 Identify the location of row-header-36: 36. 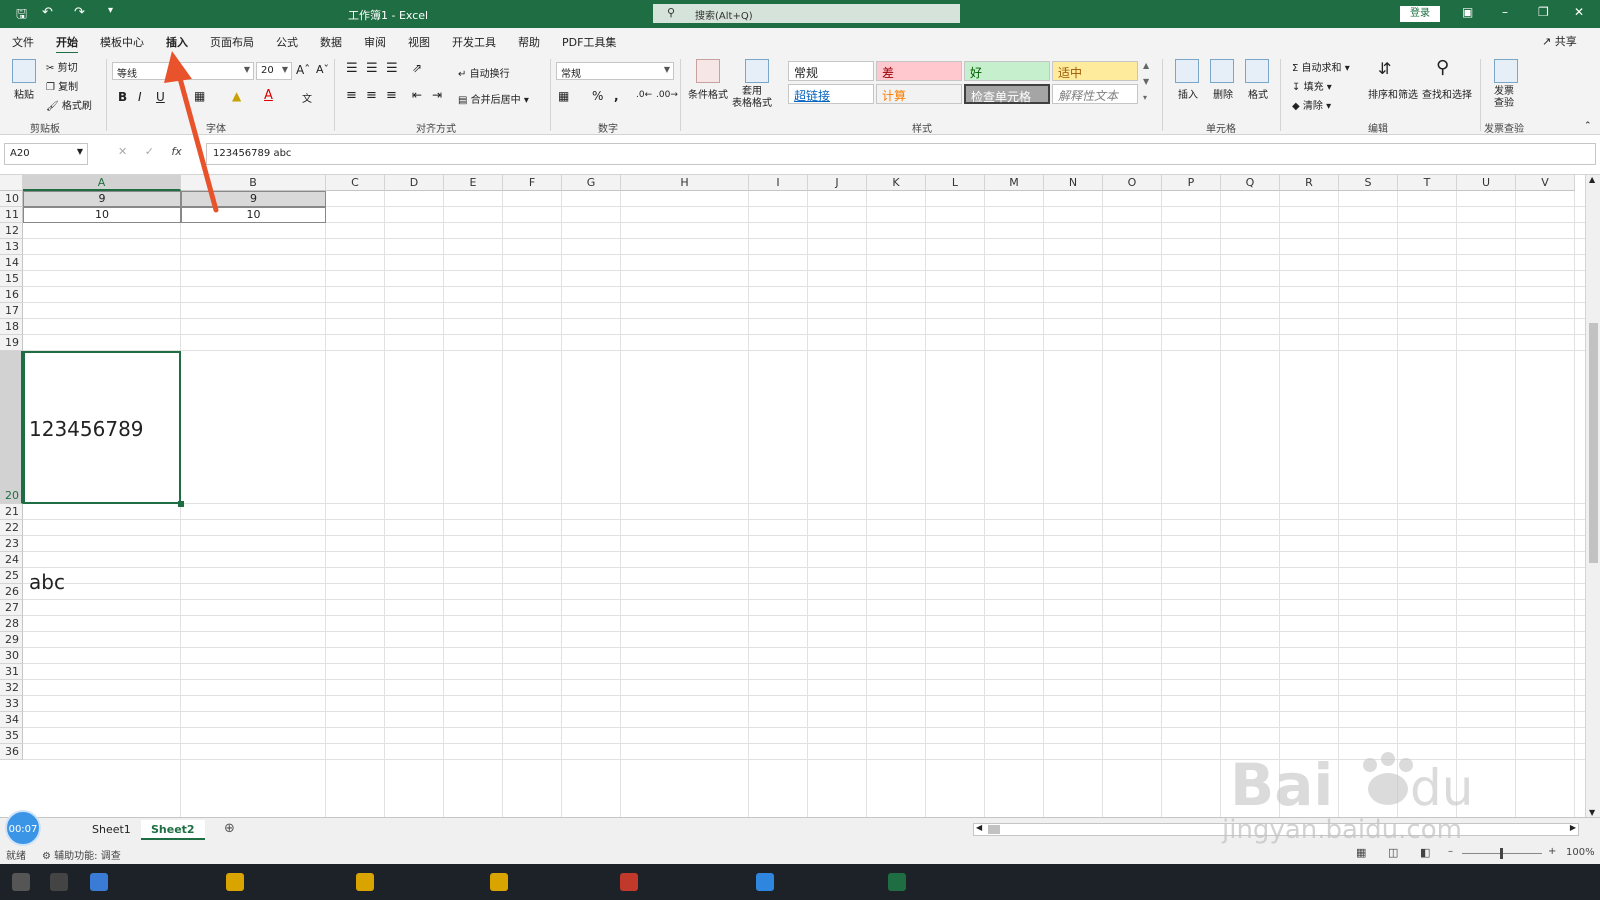
(11, 752).